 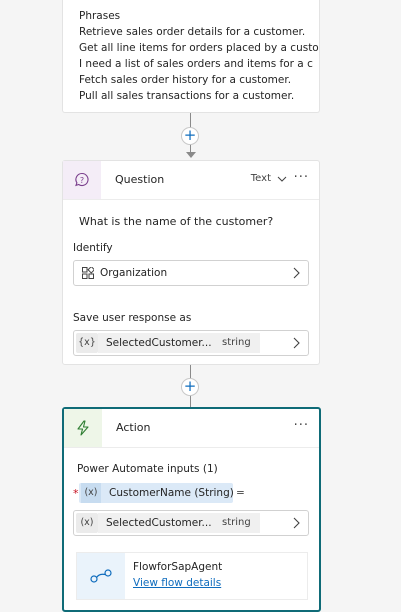 What do you see at coordinates (260, 178) in the screenshot?
I see `response-type-label: Text` at bounding box center [260, 178].